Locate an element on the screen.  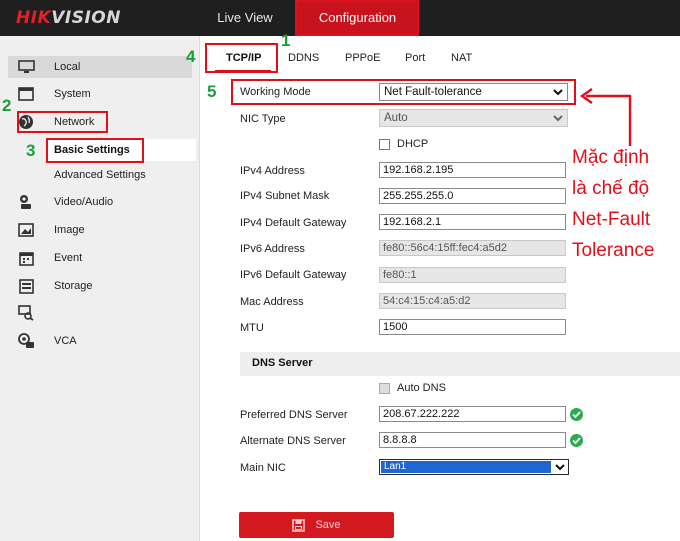
nav-live-view: Live View is located at coordinates (245, 18).